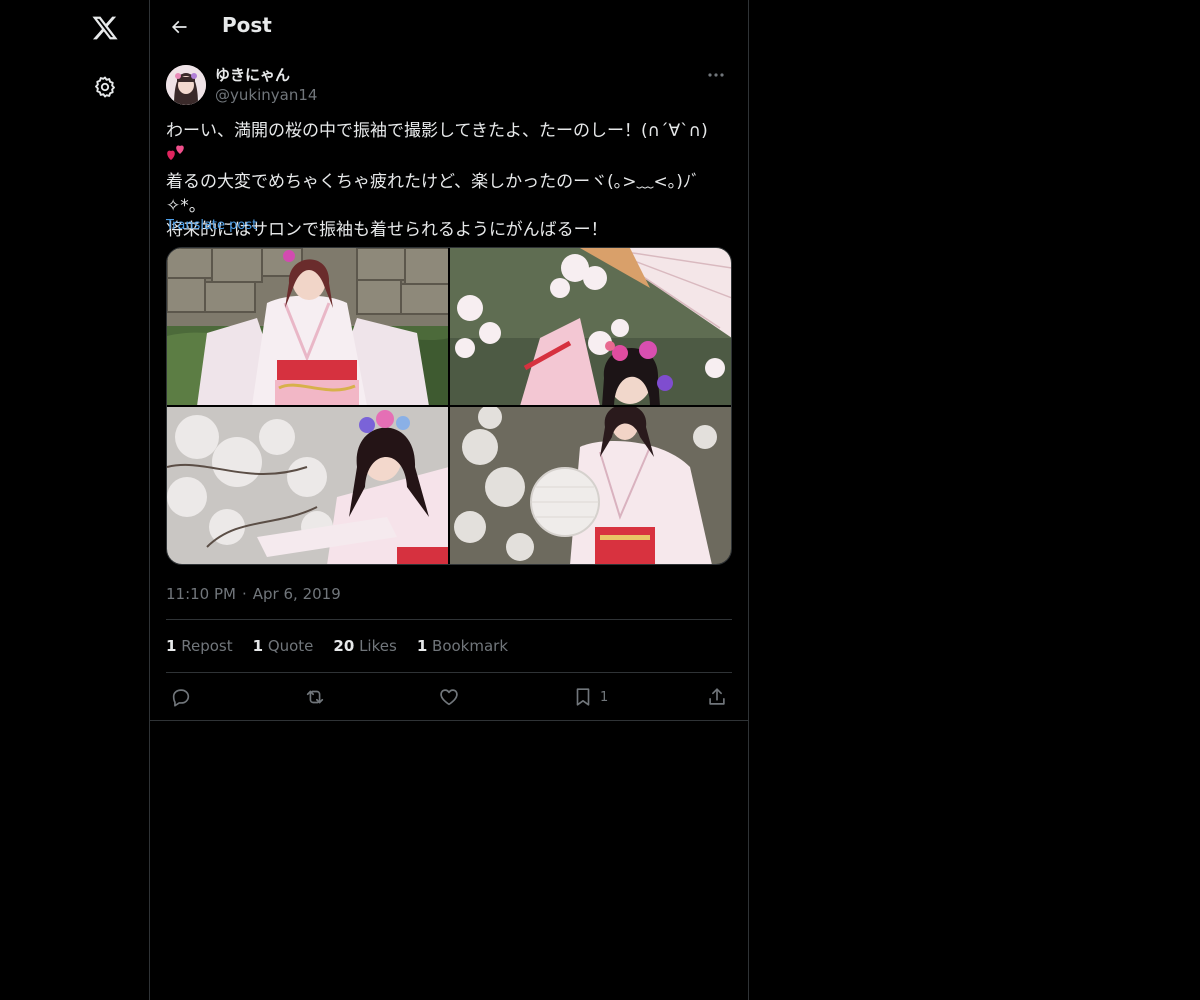 This screenshot has height=1000, width=1200. I want to click on more-horizontal-icon, so click(716, 75).